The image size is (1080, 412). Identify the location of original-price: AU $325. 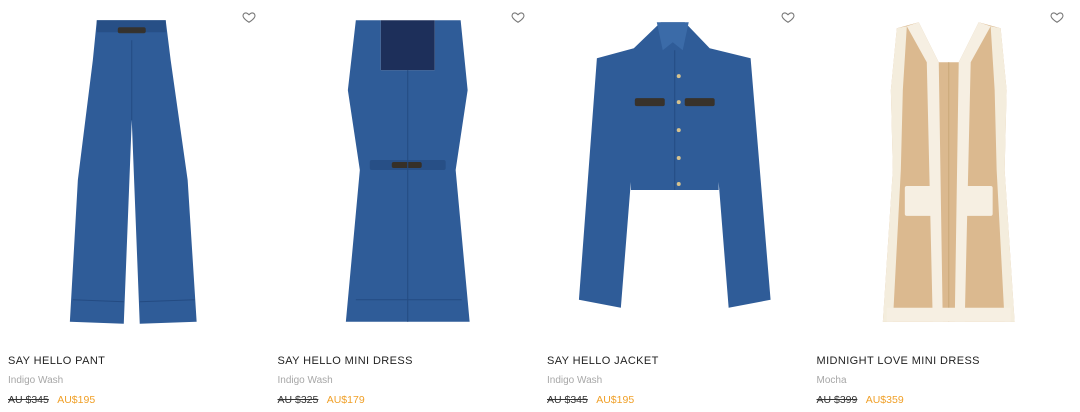
(298, 400).